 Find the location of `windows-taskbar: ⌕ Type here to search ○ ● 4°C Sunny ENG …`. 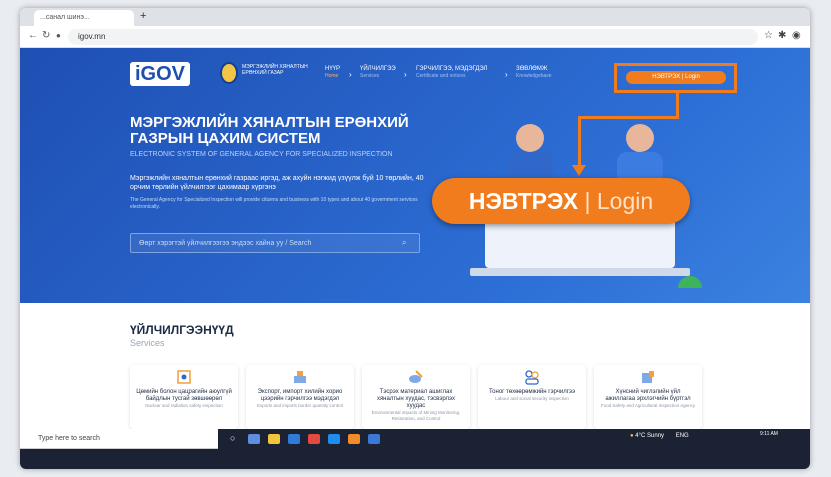

windows-taskbar: ⌕ Type here to search ○ ● 4°C Sunny ENG … is located at coordinates (415, 449).